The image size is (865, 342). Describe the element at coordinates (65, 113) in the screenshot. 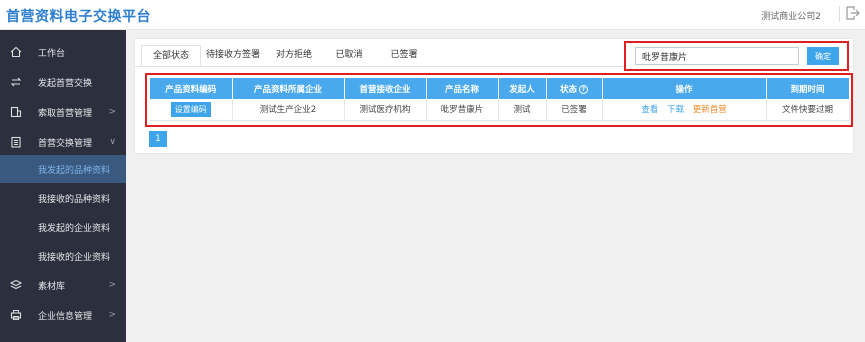

I see `sidebar-item-label: 索取首营管理` at that location.